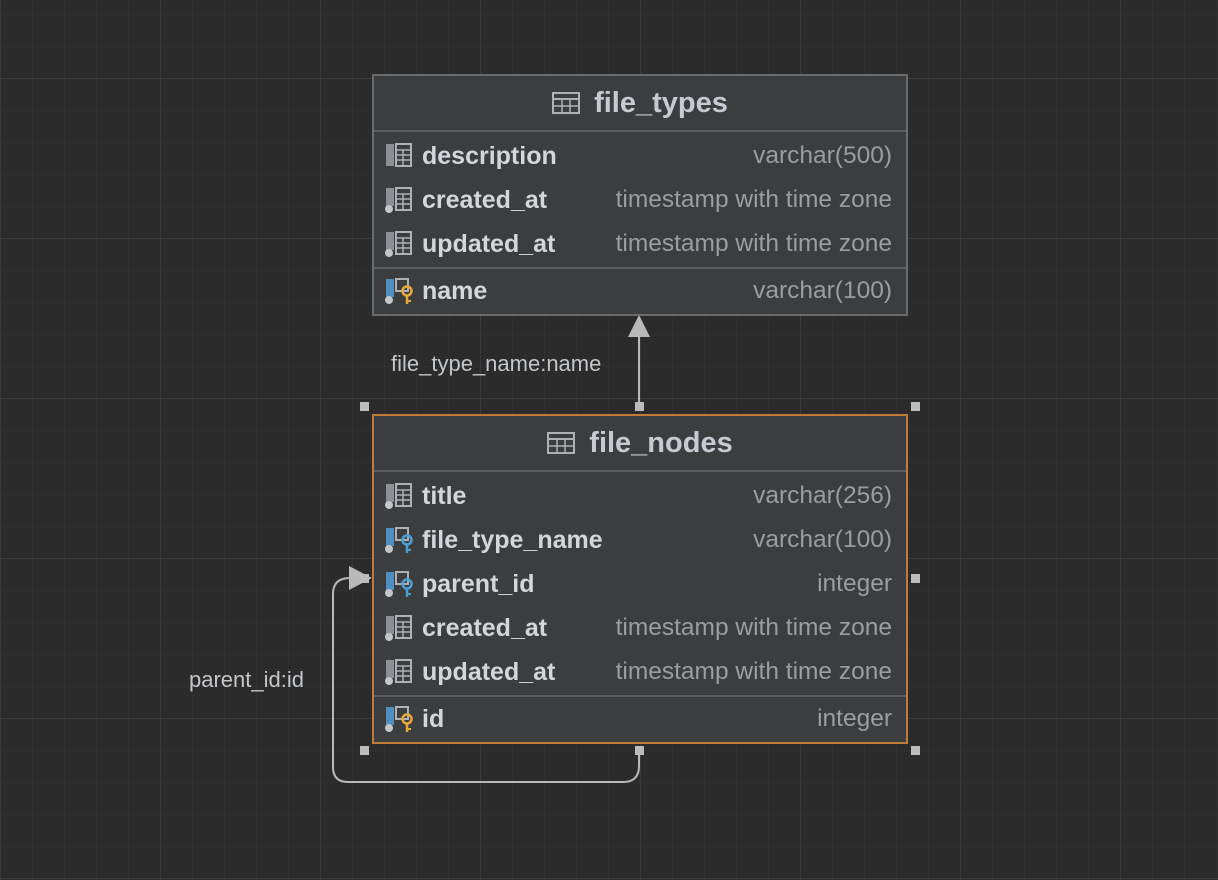  What do you see at coordinates (640, 496) in the screenshot?
I see `column-row: title varchar(256)` at bounding box center [640, 496].